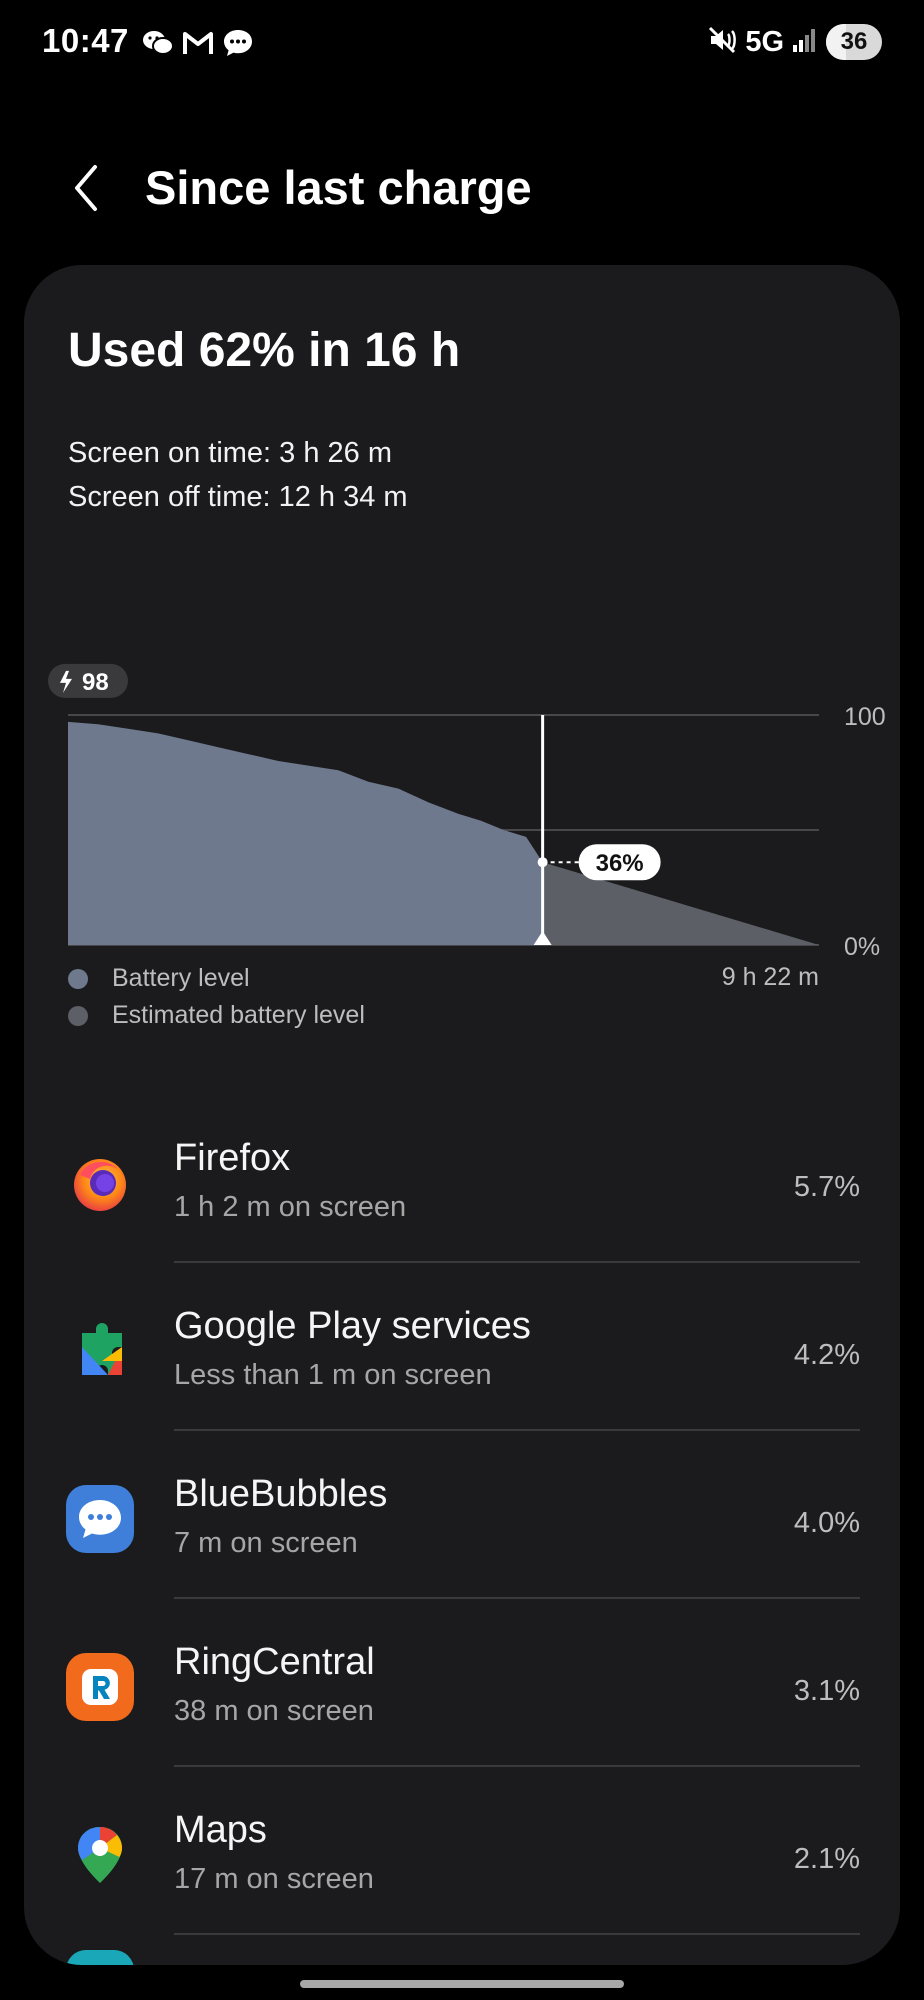  What do you see at coordinates (238, 497) in the screenshot?
I see `screen-off-time: Screen off time: 12 h 34 m` at bounding box center [238, 497].